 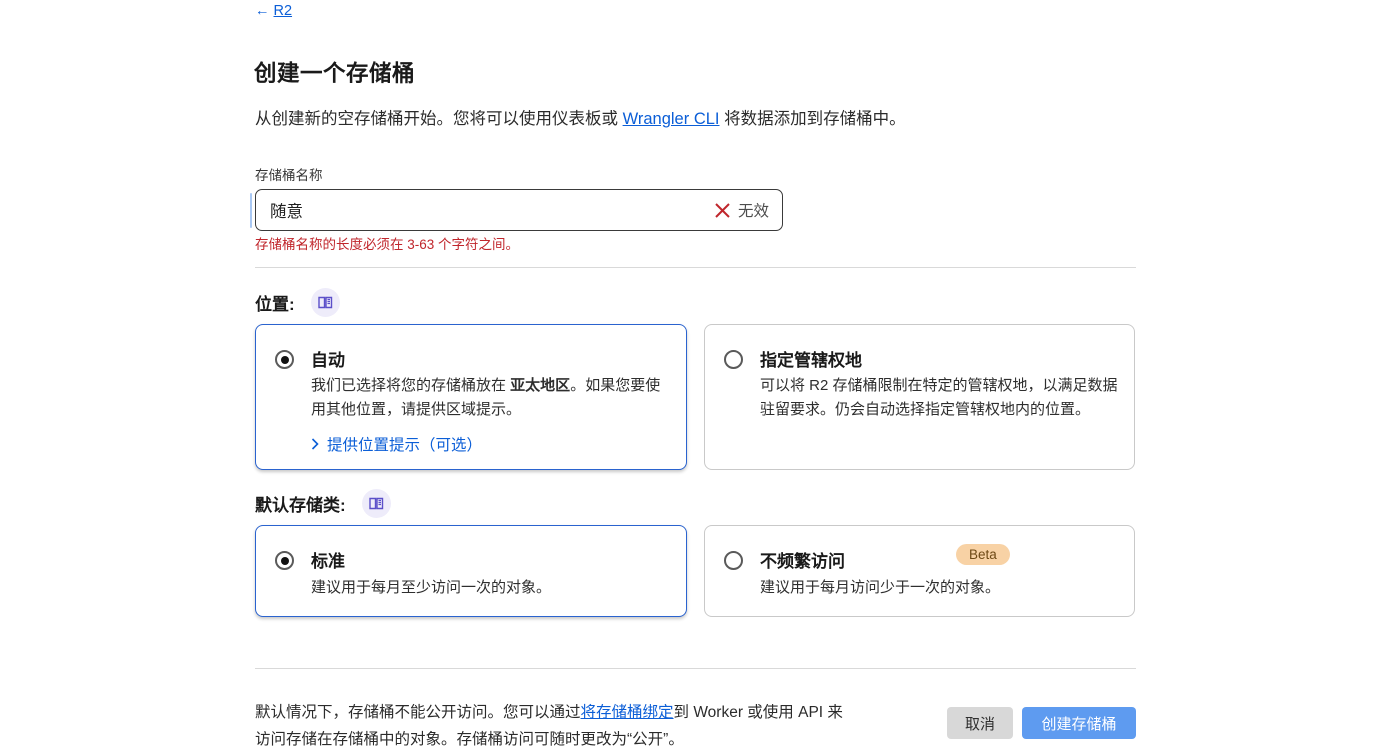 What do you see at coordinates (753, 211) in the screenshot?
I see `invalid-label: 无效` at bounding box center [753, 211].